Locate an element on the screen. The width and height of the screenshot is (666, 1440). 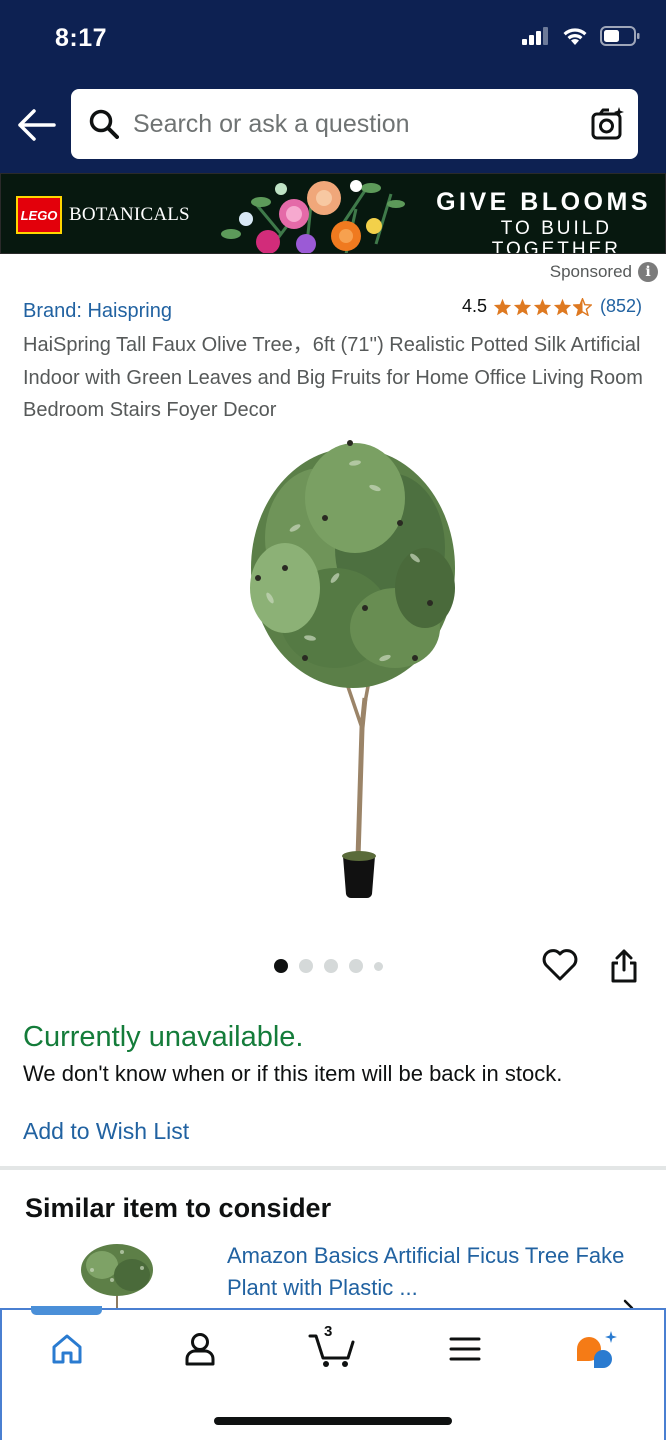
nav-account is located at coordinates (200, 1349).